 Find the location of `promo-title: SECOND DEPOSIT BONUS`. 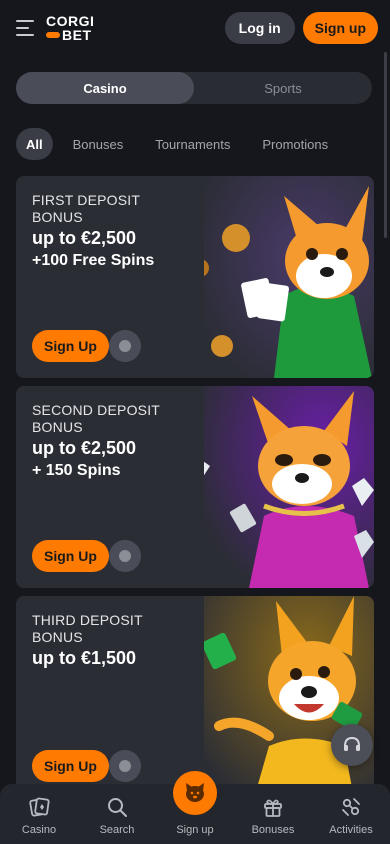

promo-title: SECOND DEPOSIT BONUS is located at coordinates (96, 418).